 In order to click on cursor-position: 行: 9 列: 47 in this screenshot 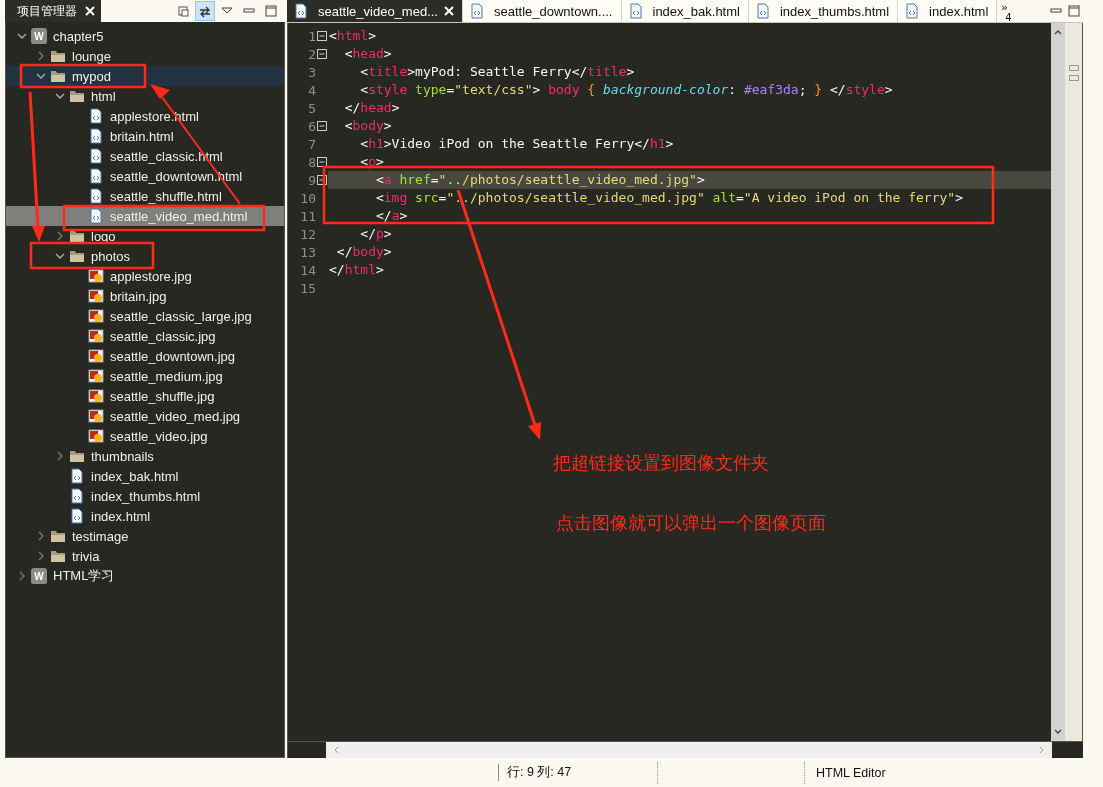, I will do `click(577, 772)`.